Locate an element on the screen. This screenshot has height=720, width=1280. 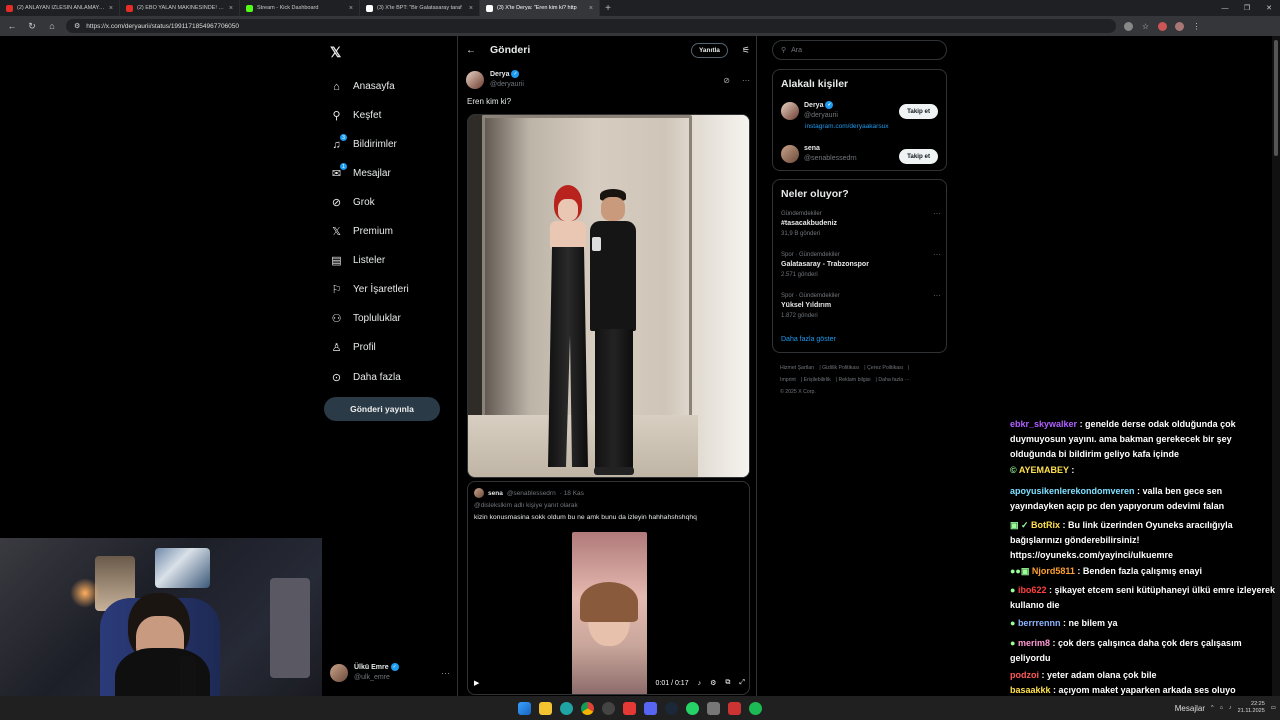
show-more-link: Daha fazla göster is located at coordinates (808, 339).